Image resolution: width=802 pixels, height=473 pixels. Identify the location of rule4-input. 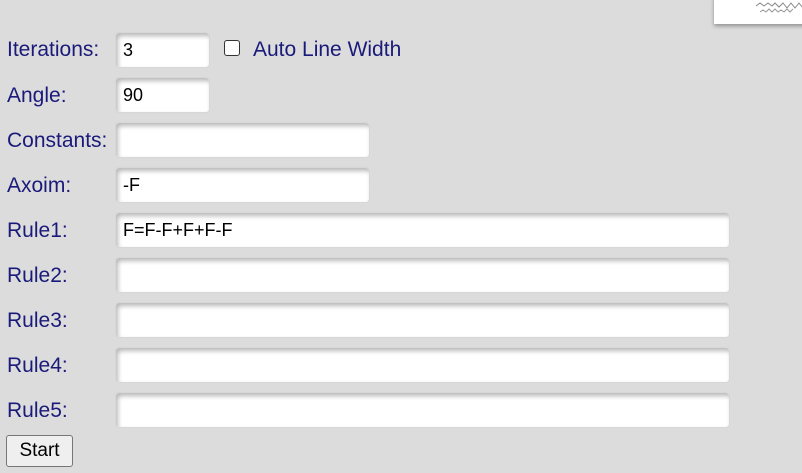
(422, 365).